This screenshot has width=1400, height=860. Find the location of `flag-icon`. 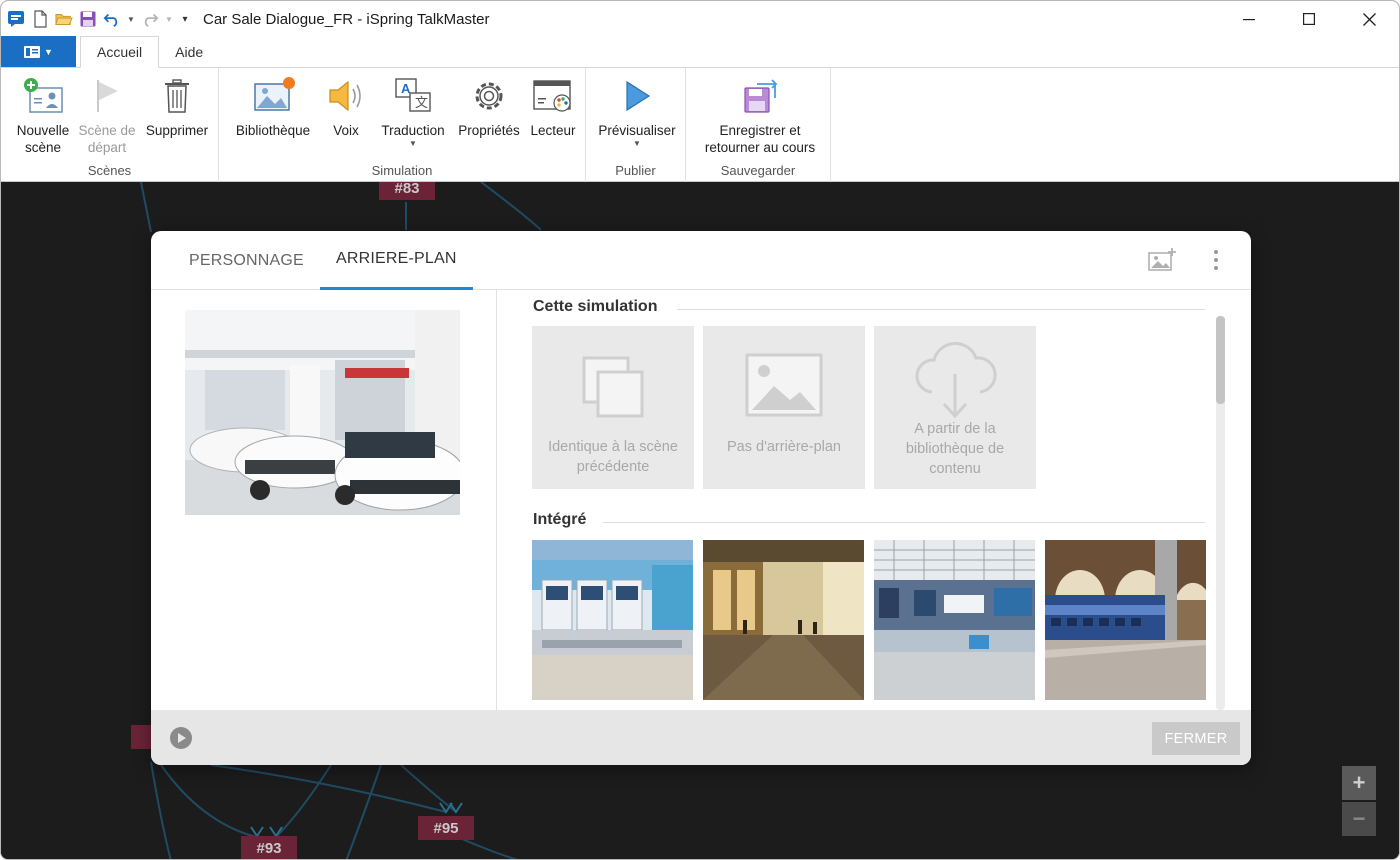

flag-icon is located at coordinates (107, 96).